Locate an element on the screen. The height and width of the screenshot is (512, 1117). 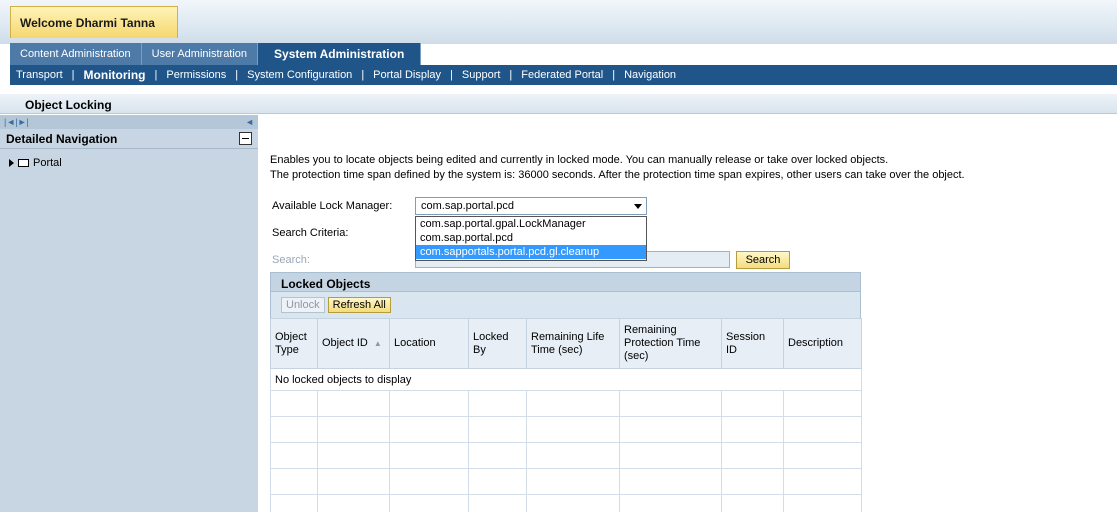
tab-user-administration: User Administration is located at coordinates (200, 54).